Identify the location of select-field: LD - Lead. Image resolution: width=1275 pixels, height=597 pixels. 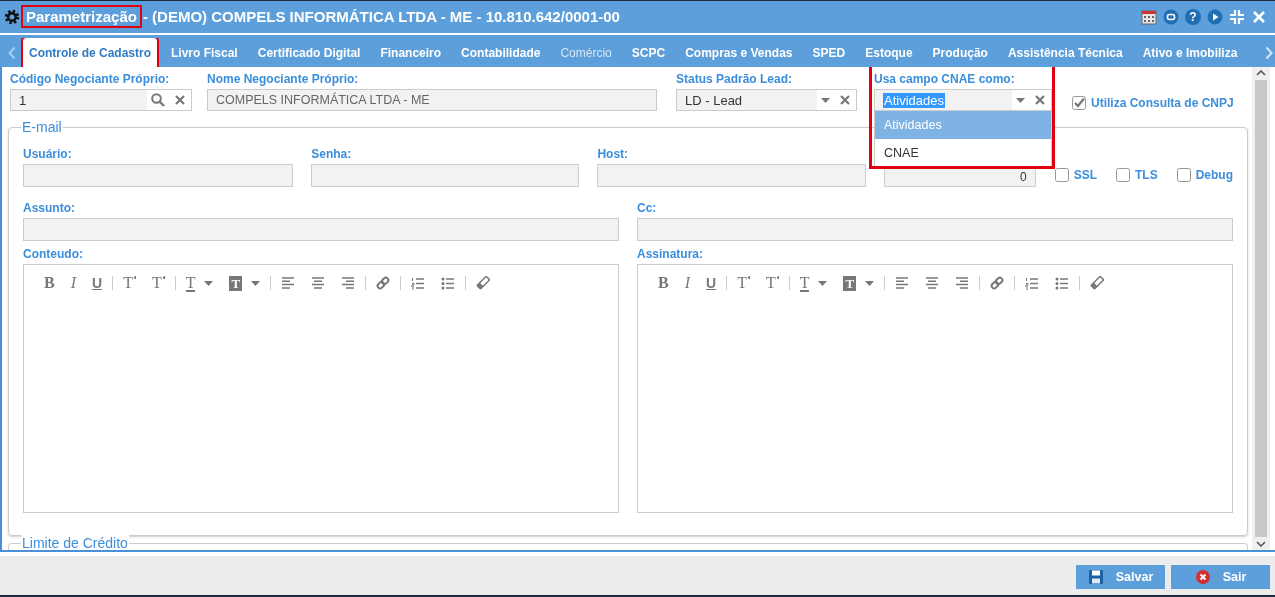
(766, 100).